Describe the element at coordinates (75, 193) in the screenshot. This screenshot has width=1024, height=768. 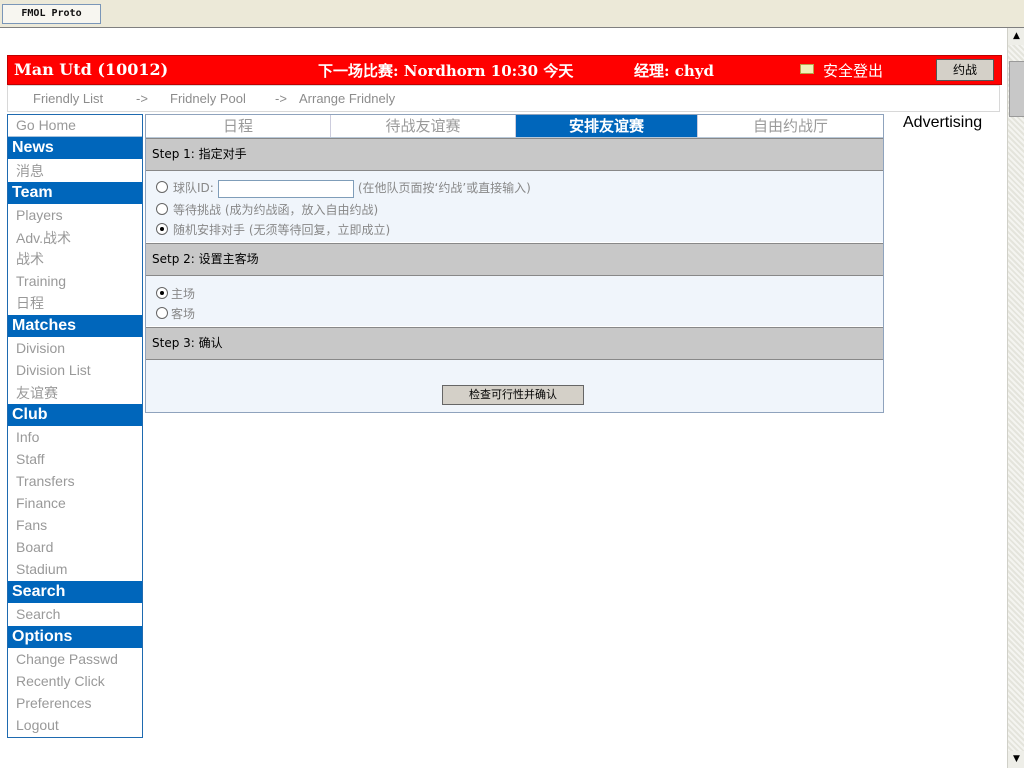
I see `sidebar-section-team: Team` at that location.